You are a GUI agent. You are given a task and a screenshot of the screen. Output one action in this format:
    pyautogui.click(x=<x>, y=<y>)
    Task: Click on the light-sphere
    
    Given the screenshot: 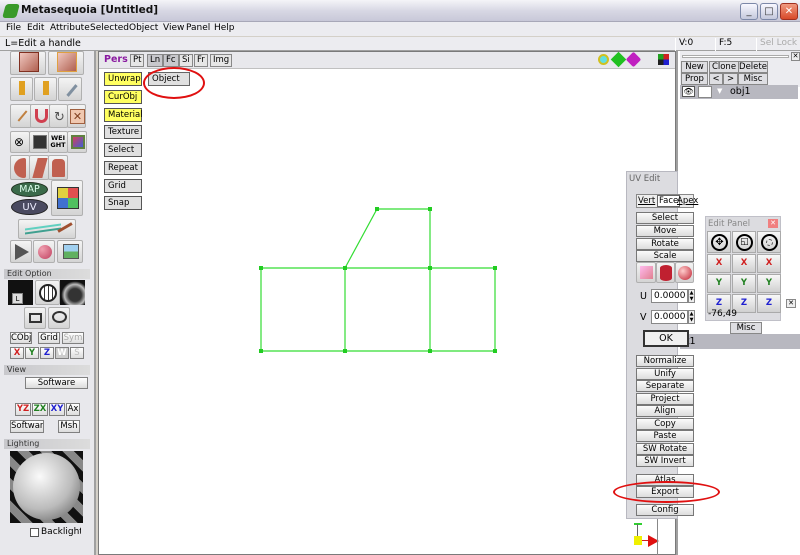 What is the action you would take?
    pyautogui.click(x=46, y=486)
    